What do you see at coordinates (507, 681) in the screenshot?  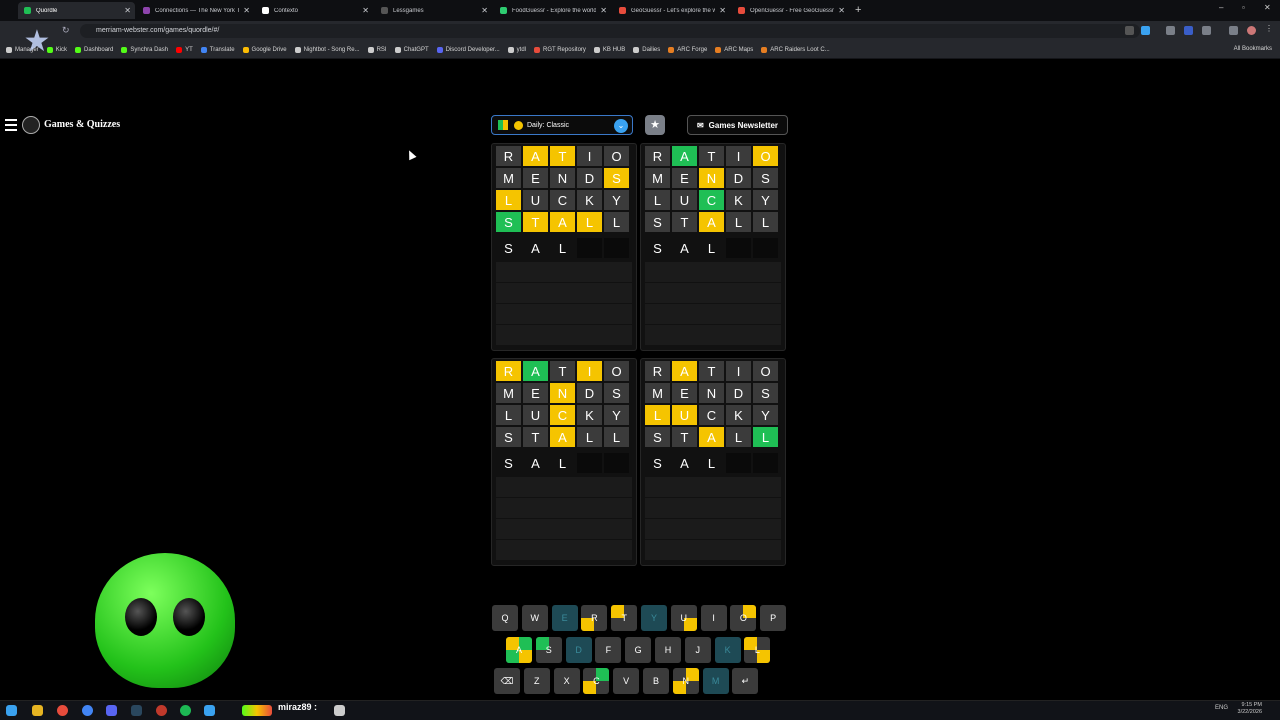 I see `keyboard-key-backspace: ⌫` at bounding box center [507, 681].